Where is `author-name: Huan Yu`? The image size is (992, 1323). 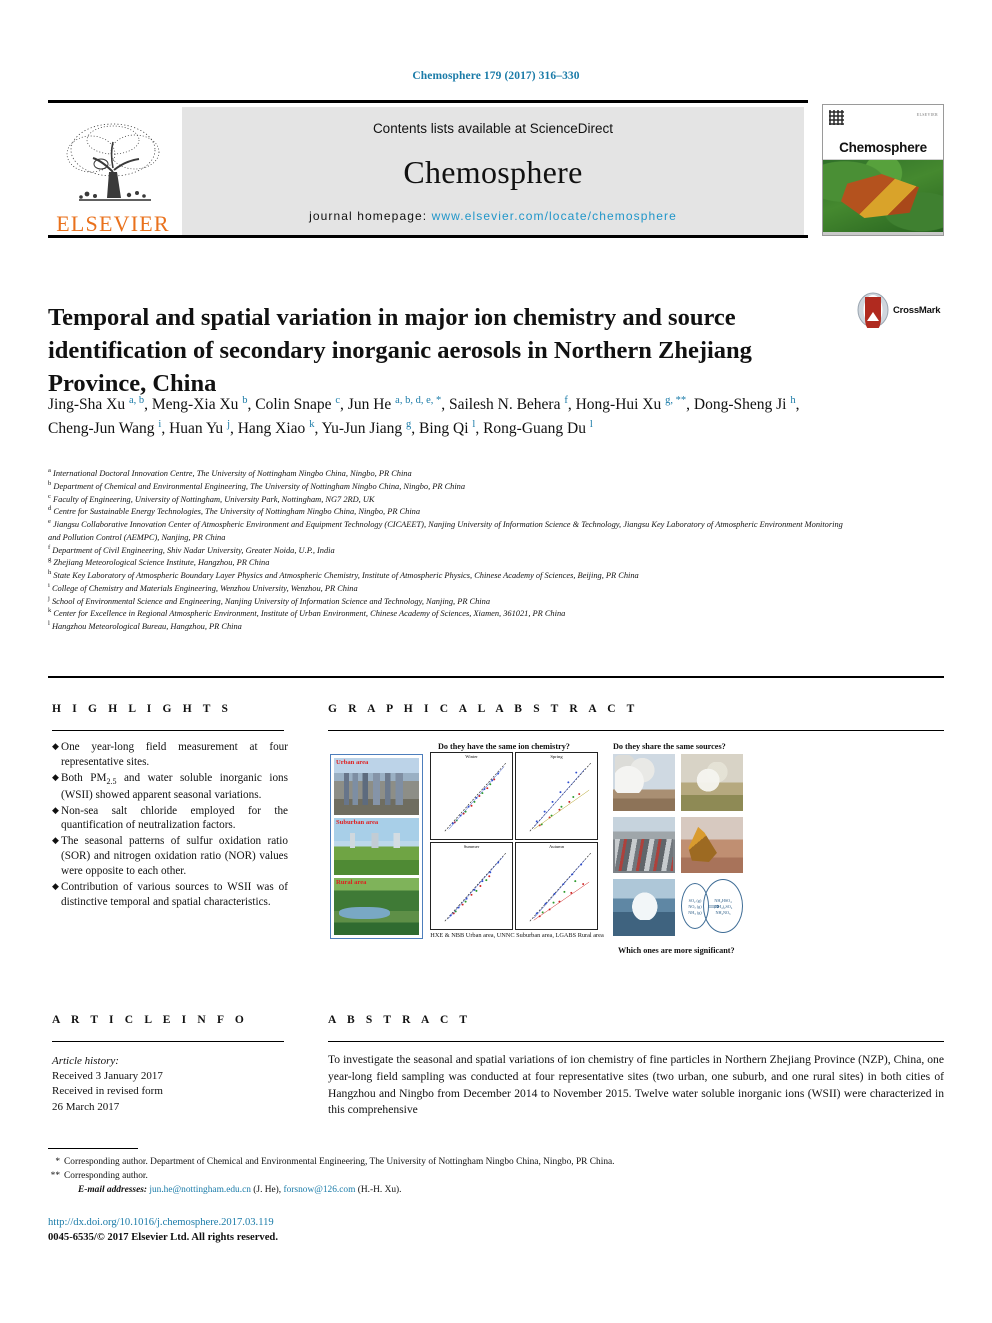
author-name: Huan Yu is located at coordinates (198, 428).